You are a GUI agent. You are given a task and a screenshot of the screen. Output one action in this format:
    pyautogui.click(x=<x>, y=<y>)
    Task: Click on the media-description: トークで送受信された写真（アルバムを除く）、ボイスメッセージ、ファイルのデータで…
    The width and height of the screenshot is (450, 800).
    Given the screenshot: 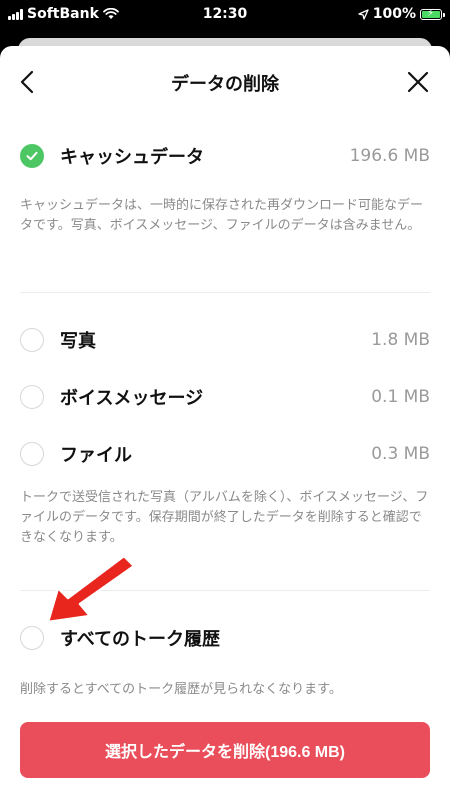 What is the action you would take?
    pyautogui.click(x=224, y=517)
    